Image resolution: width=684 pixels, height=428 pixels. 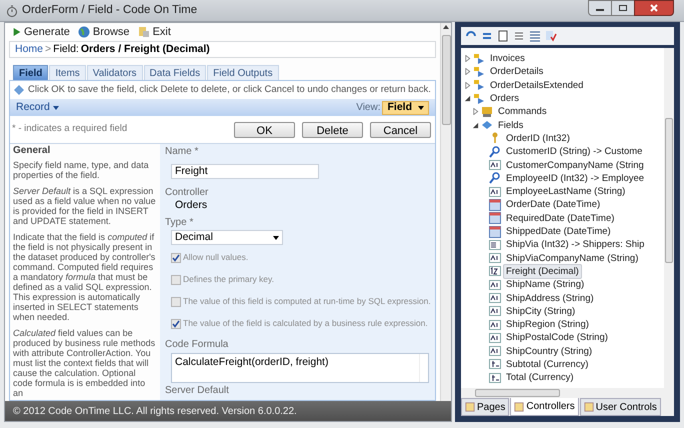 What do you see at coordinates (30, 72) in the screenshot?
I see `tab: Field` at bounding box center [30, 72].